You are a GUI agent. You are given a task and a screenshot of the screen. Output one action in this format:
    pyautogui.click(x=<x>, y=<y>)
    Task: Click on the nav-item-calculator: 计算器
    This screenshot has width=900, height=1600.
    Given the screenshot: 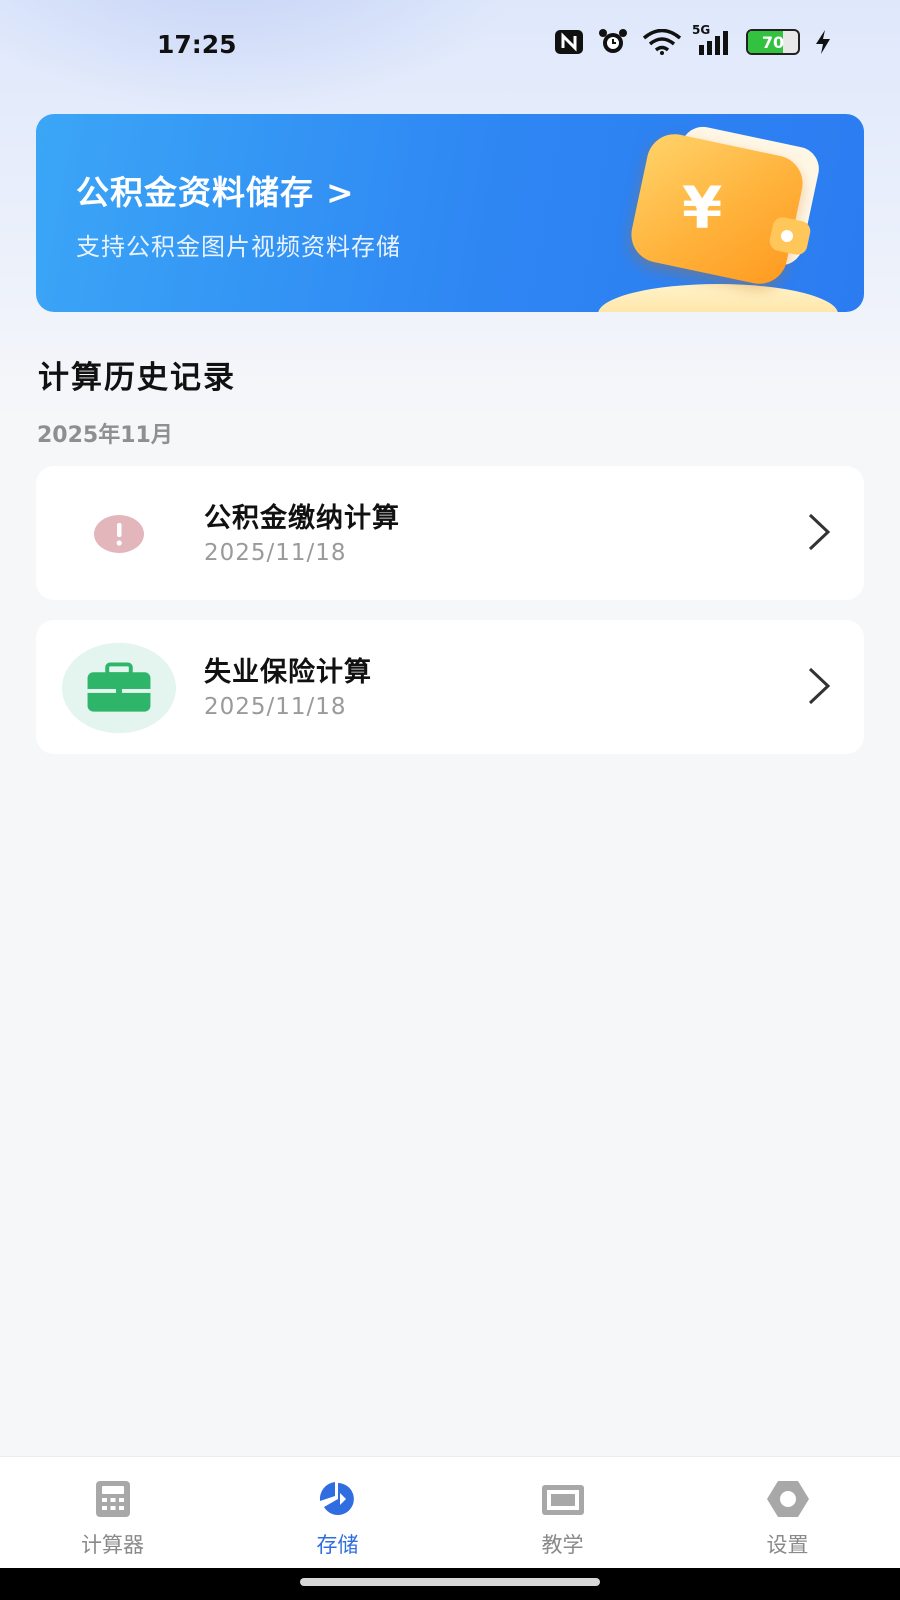 What is the action you would take?
    pyautogui.click(x=112, y=1513)
    